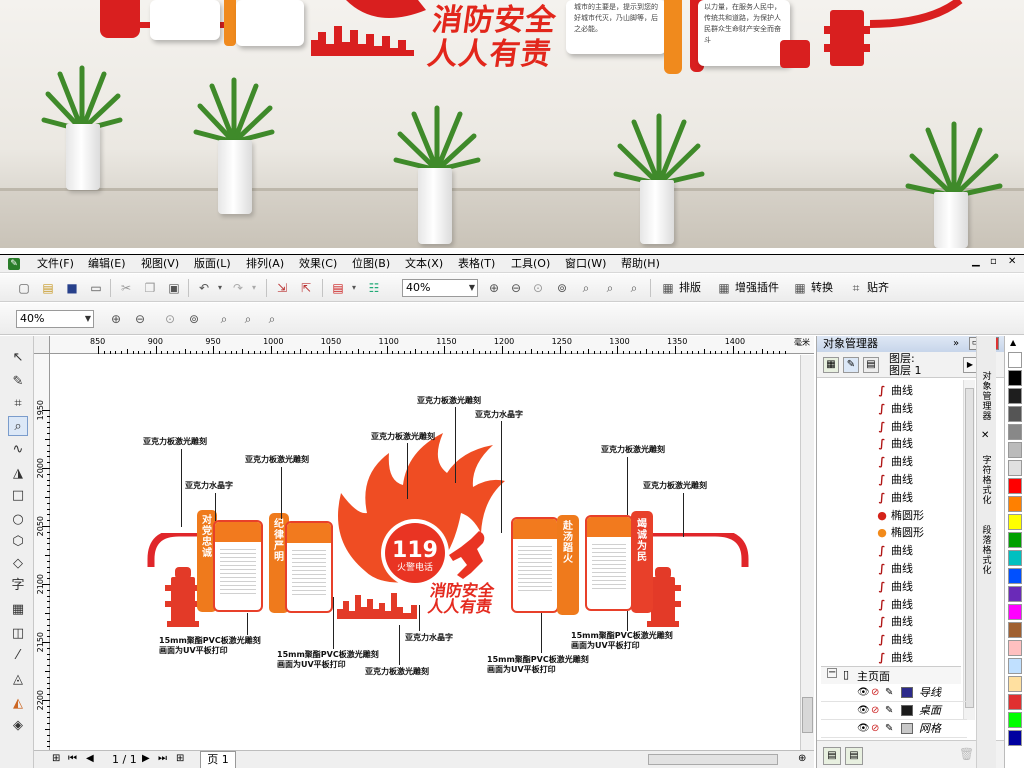 This screenshot has height=768, width=1024. What do you see at coordinates (72, 288) in the screenshot?
I see `save-icon: ■` at bounding box center [72, 288].